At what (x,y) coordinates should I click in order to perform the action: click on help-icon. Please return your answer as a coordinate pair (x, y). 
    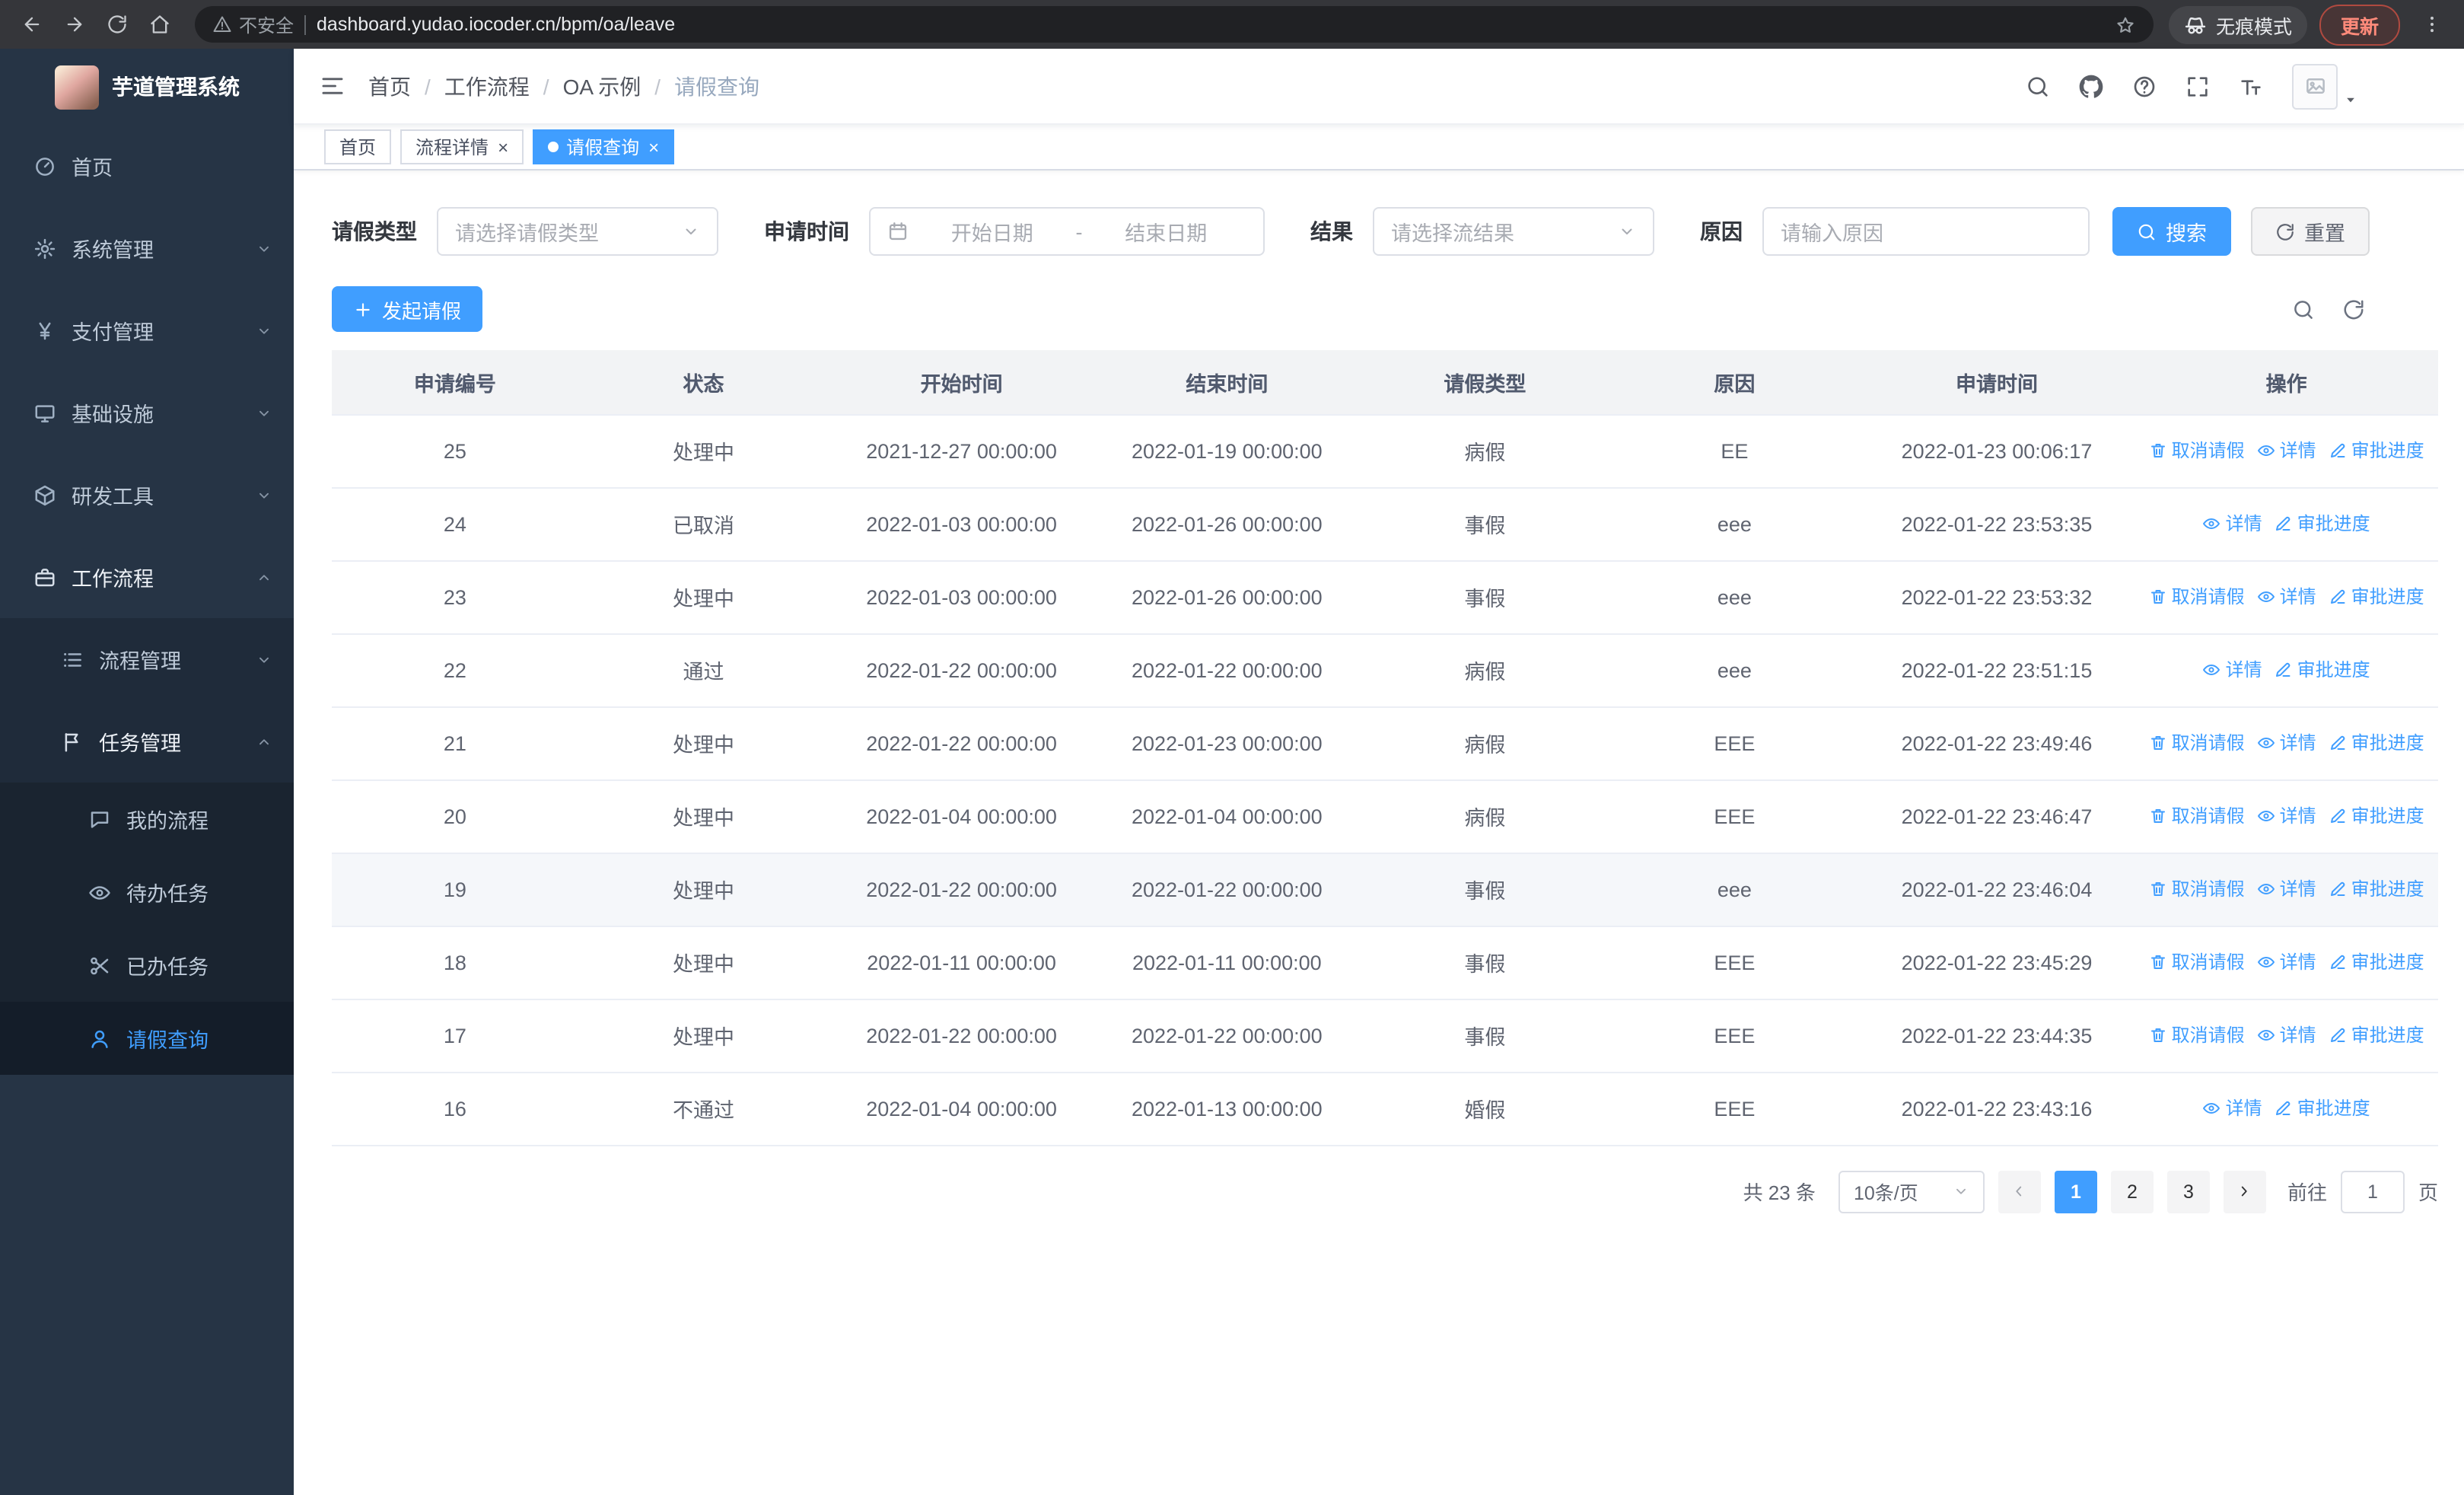
    Looking at the image, I should click on (2144, 86).